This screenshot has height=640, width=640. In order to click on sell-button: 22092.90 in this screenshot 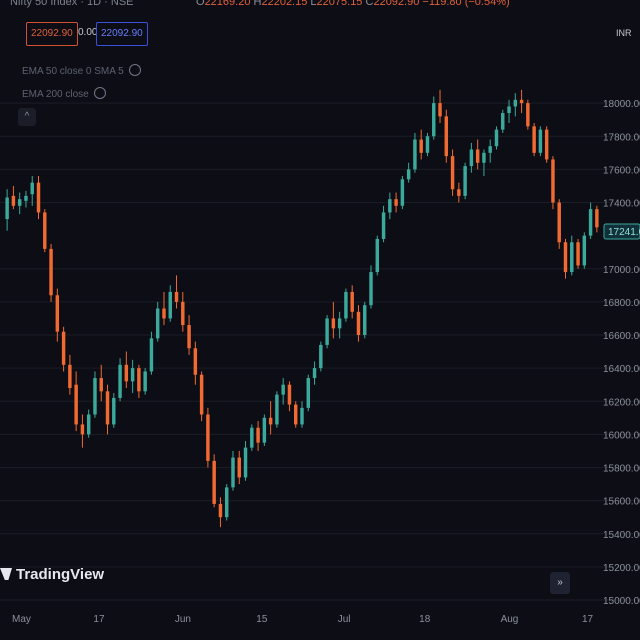, I will do `click(52, 34)`.